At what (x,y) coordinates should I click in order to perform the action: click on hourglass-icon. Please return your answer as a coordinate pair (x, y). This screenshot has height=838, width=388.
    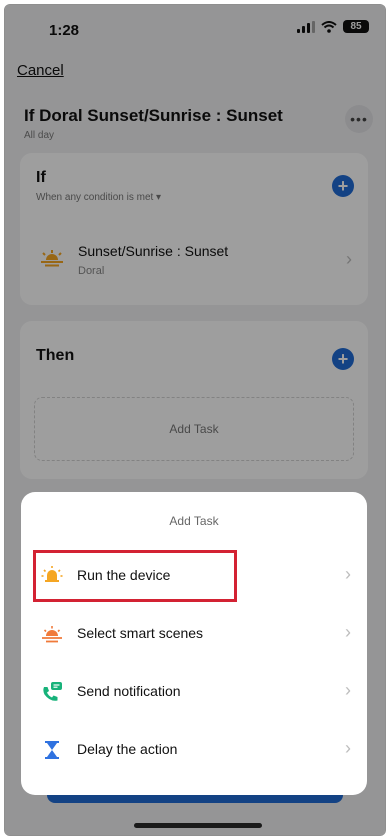
    Looking at the image, I should click on (52, 750).